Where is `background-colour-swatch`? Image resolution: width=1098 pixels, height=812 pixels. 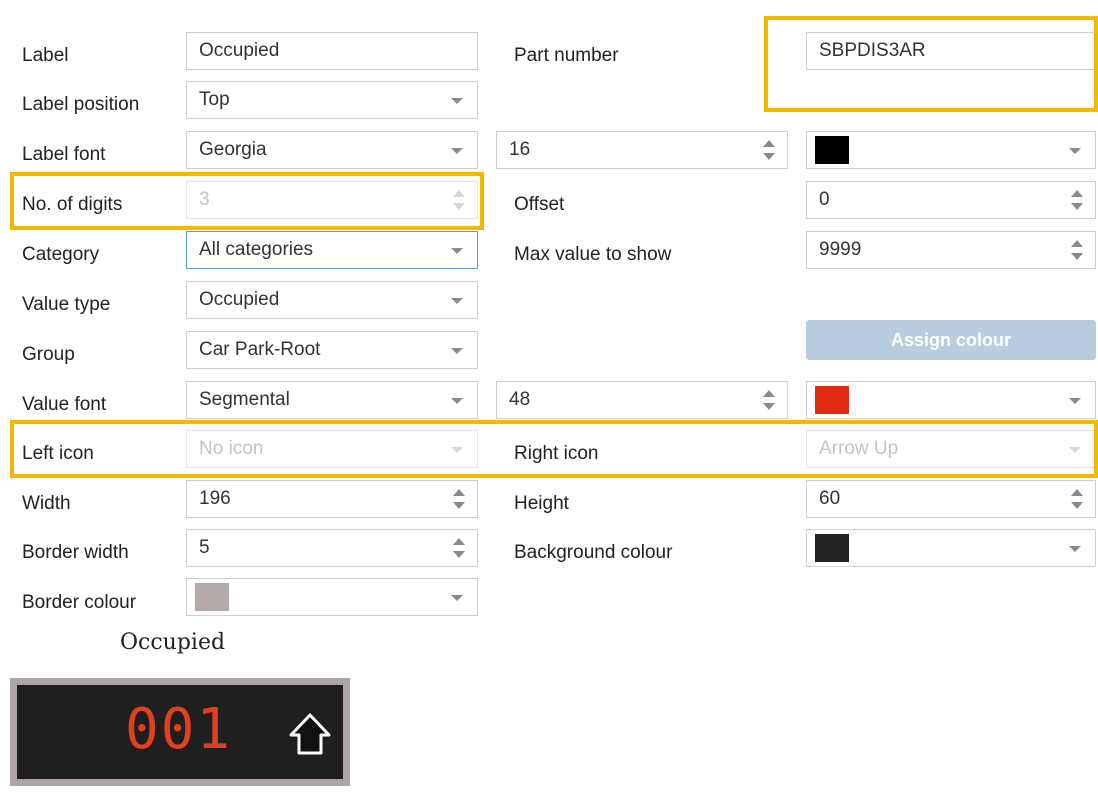
background-colour-swatch is located at coordinates (832, 548).